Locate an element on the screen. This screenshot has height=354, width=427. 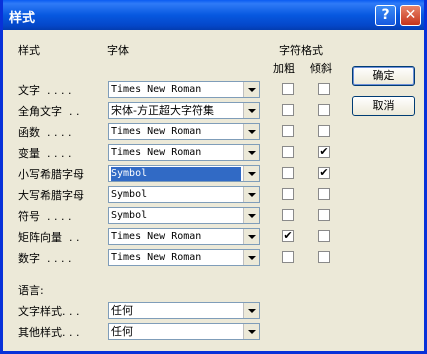
dialog-title: 样式 is located at coordinates (22, 18).